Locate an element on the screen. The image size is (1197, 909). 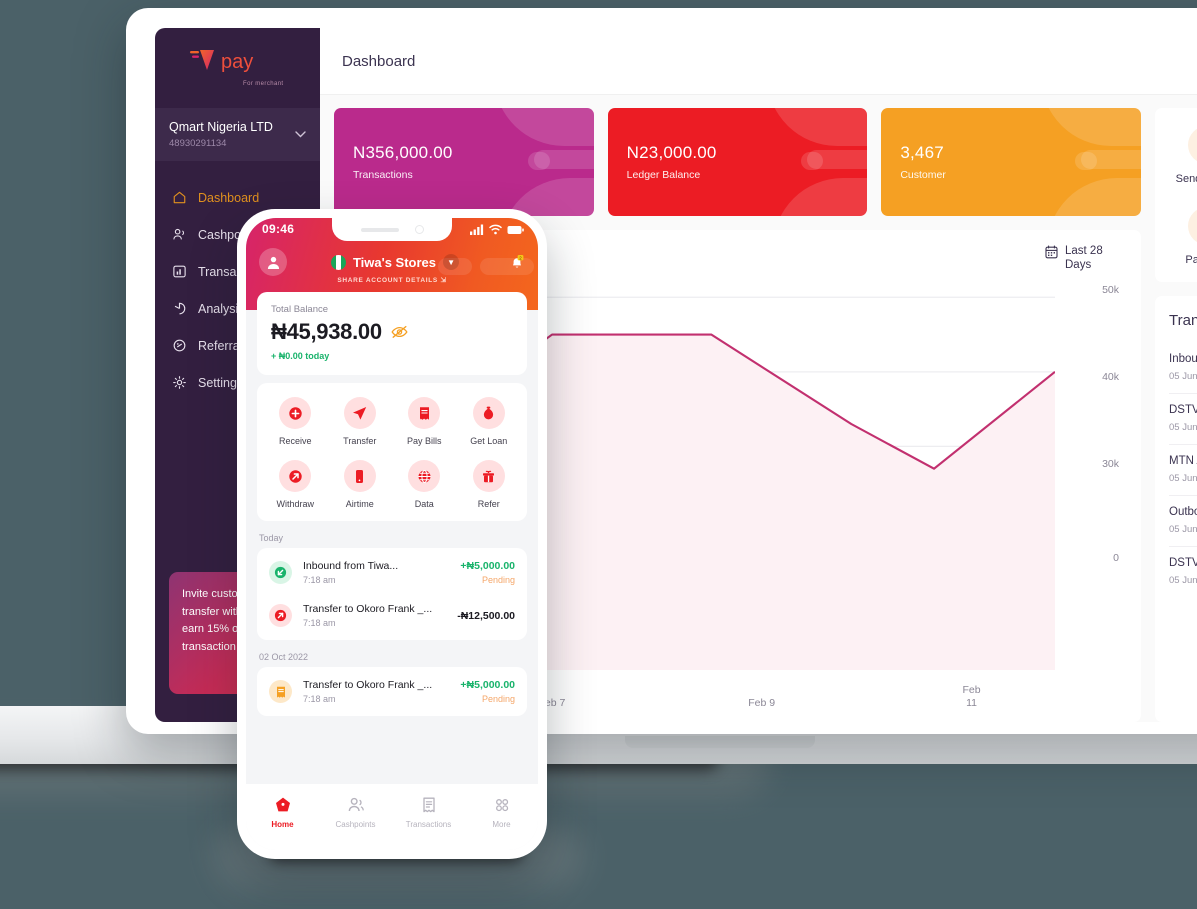
phone-action-label: Transfer is located at coordinates (360, 441).